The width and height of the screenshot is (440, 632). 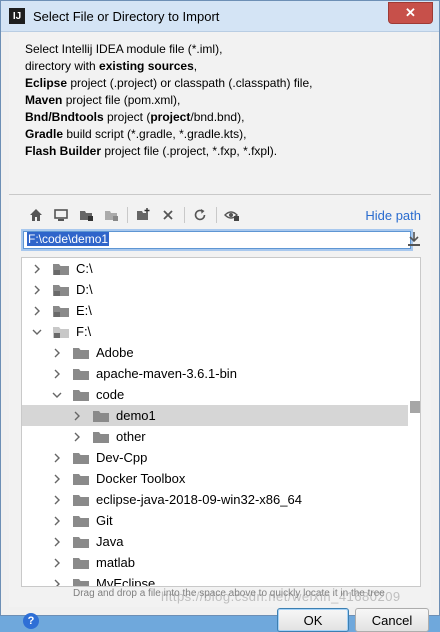 I want to click on project-folder-icon, so click(x=86, y=215).